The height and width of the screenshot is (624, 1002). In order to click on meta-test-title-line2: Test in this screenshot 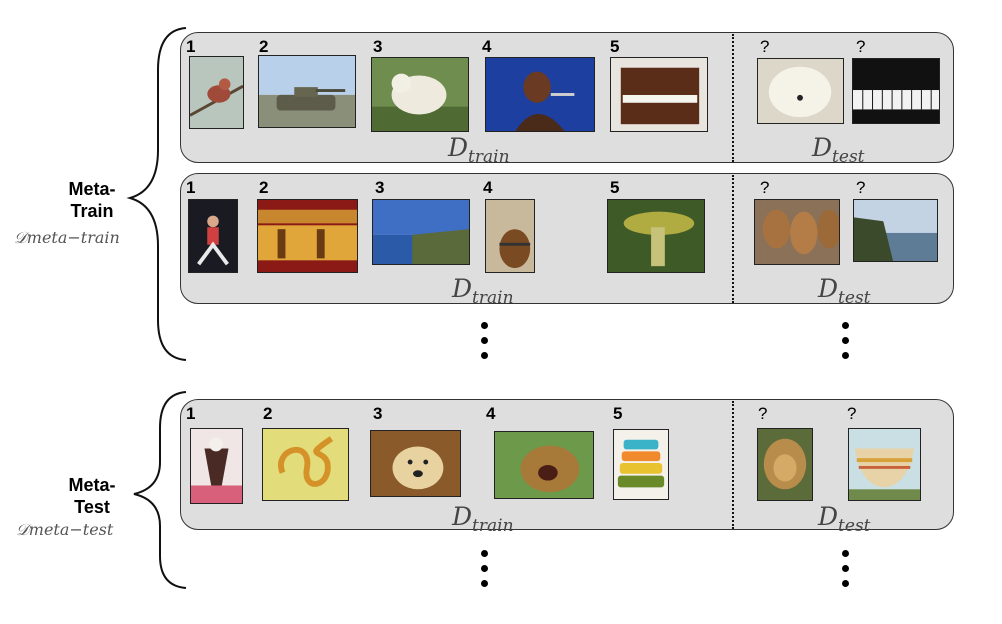, I will do `click(92, 507)`.